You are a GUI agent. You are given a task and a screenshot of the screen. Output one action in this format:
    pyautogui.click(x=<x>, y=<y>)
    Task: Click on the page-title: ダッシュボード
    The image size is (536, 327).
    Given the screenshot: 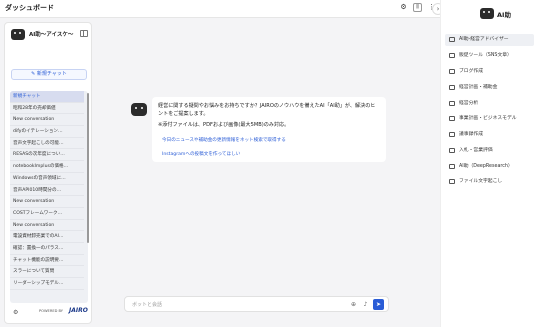 What is the action you would take?
    pyautogui.click(x=29, y=8)
    